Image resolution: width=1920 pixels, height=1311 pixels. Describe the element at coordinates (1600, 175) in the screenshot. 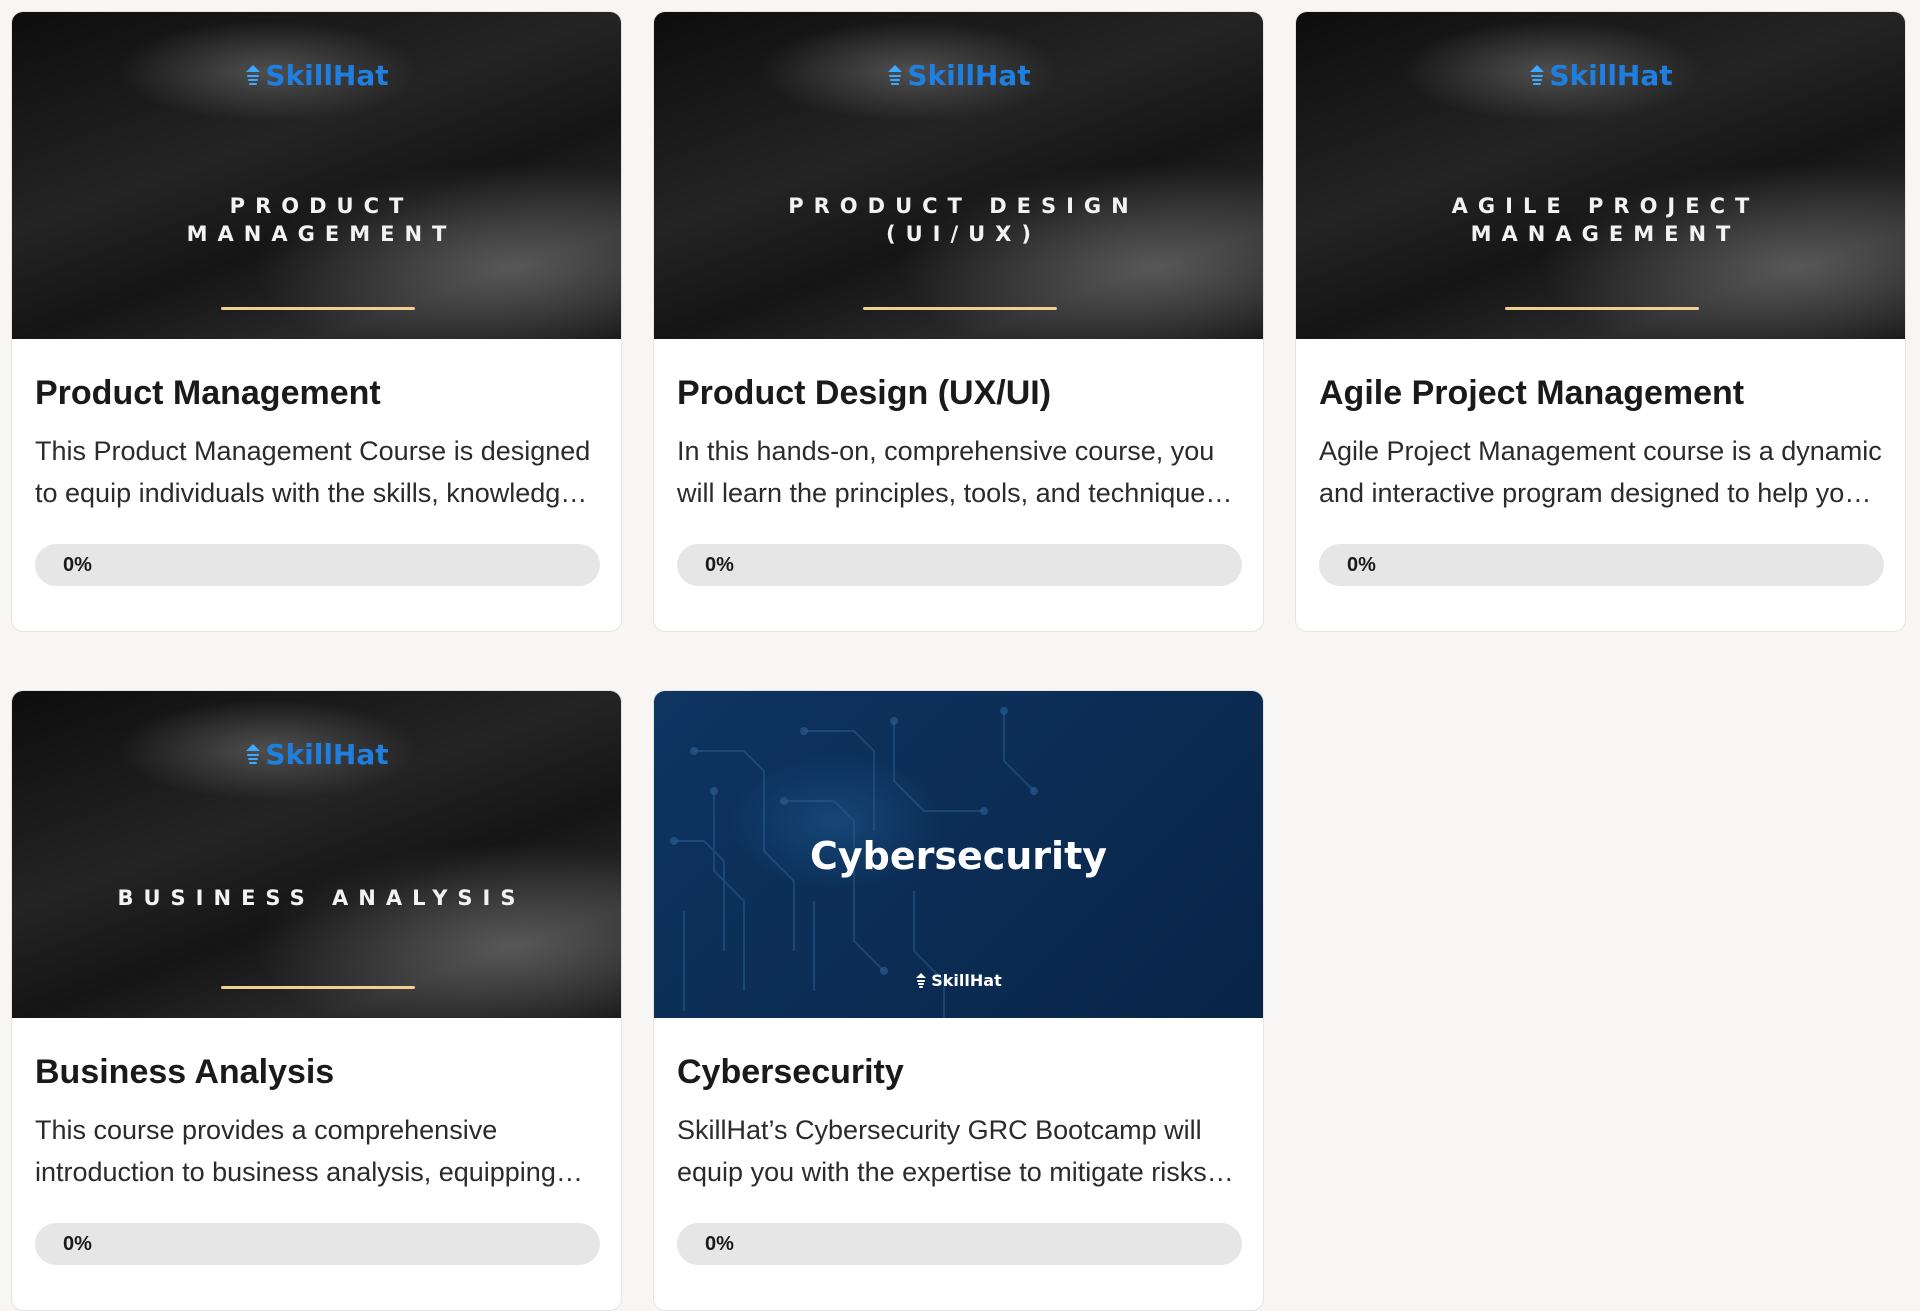

I see `course-thumbnail: SkillHat AGILE PROJECT MANAGEMENT` at that location.